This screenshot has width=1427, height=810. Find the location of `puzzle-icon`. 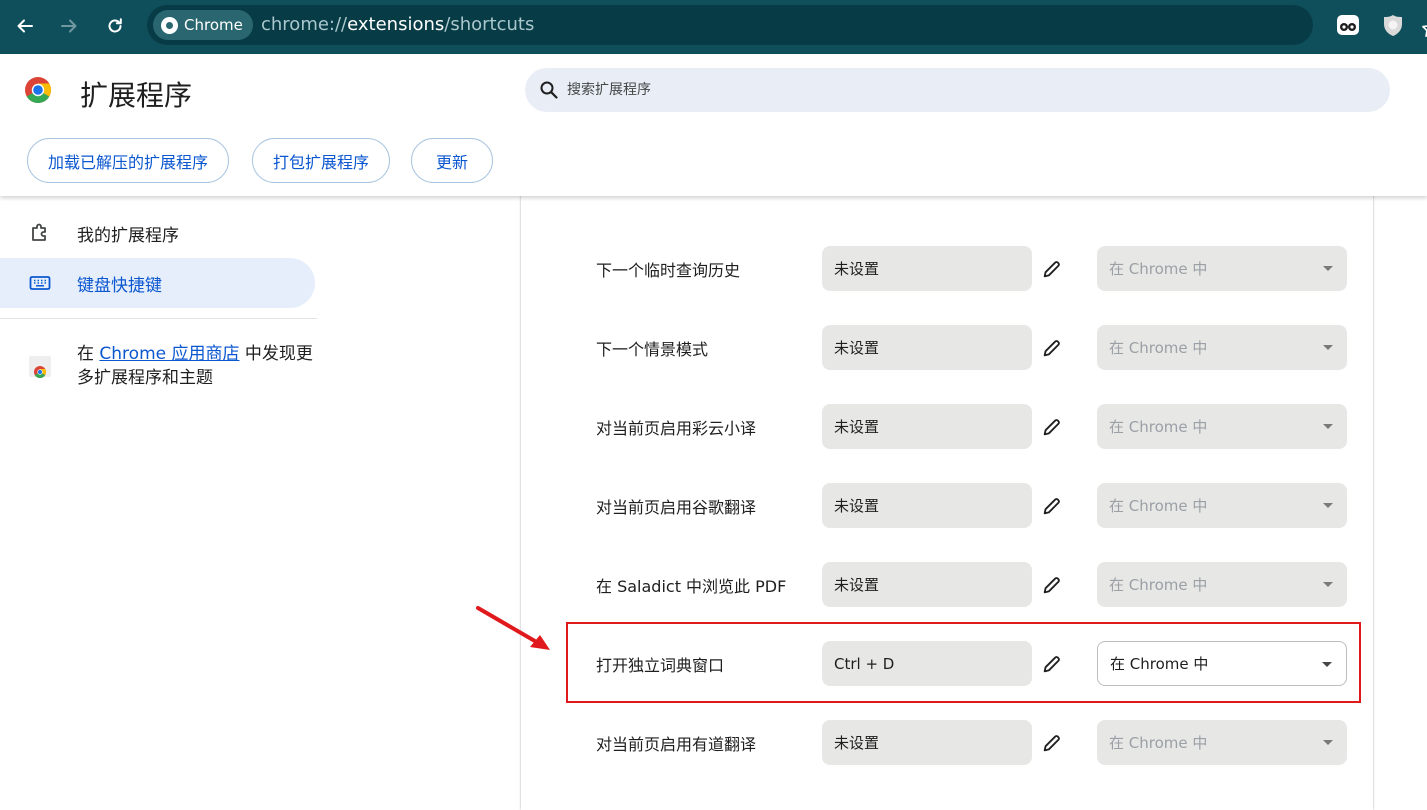

puzzle-icon is located at coordinates (39, 232).